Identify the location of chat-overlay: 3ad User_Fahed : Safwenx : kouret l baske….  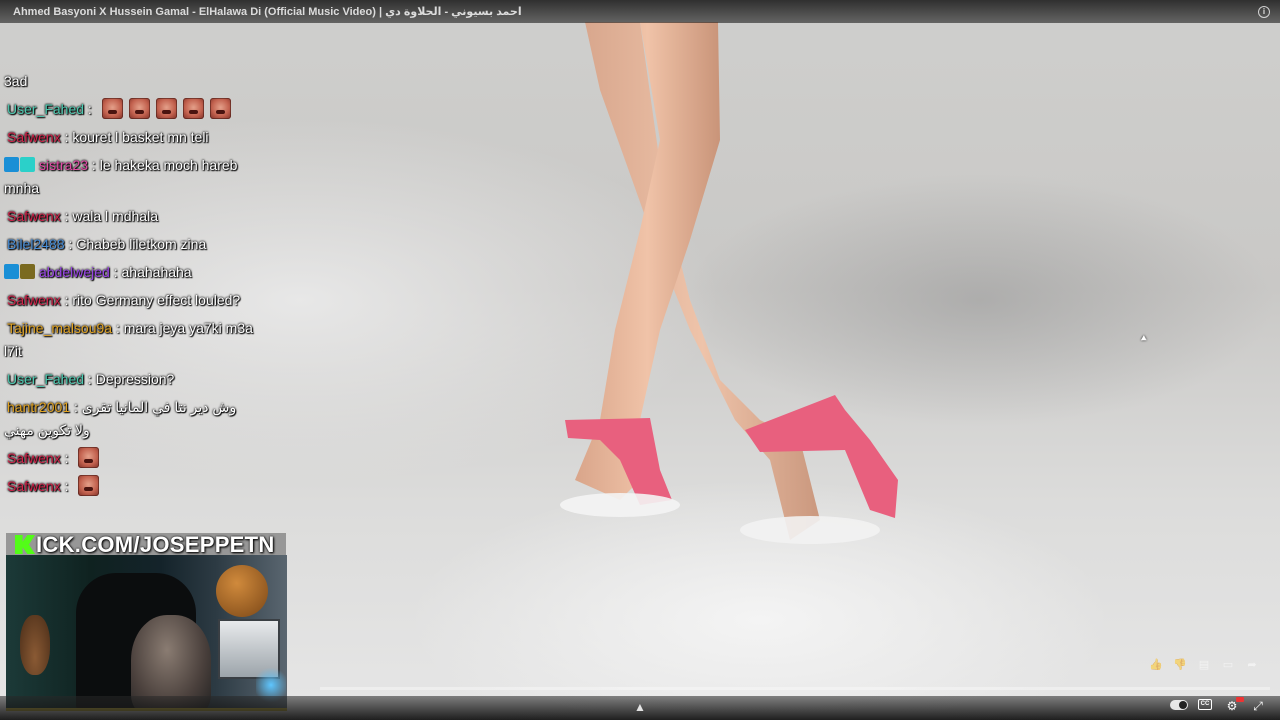
(129, 286).